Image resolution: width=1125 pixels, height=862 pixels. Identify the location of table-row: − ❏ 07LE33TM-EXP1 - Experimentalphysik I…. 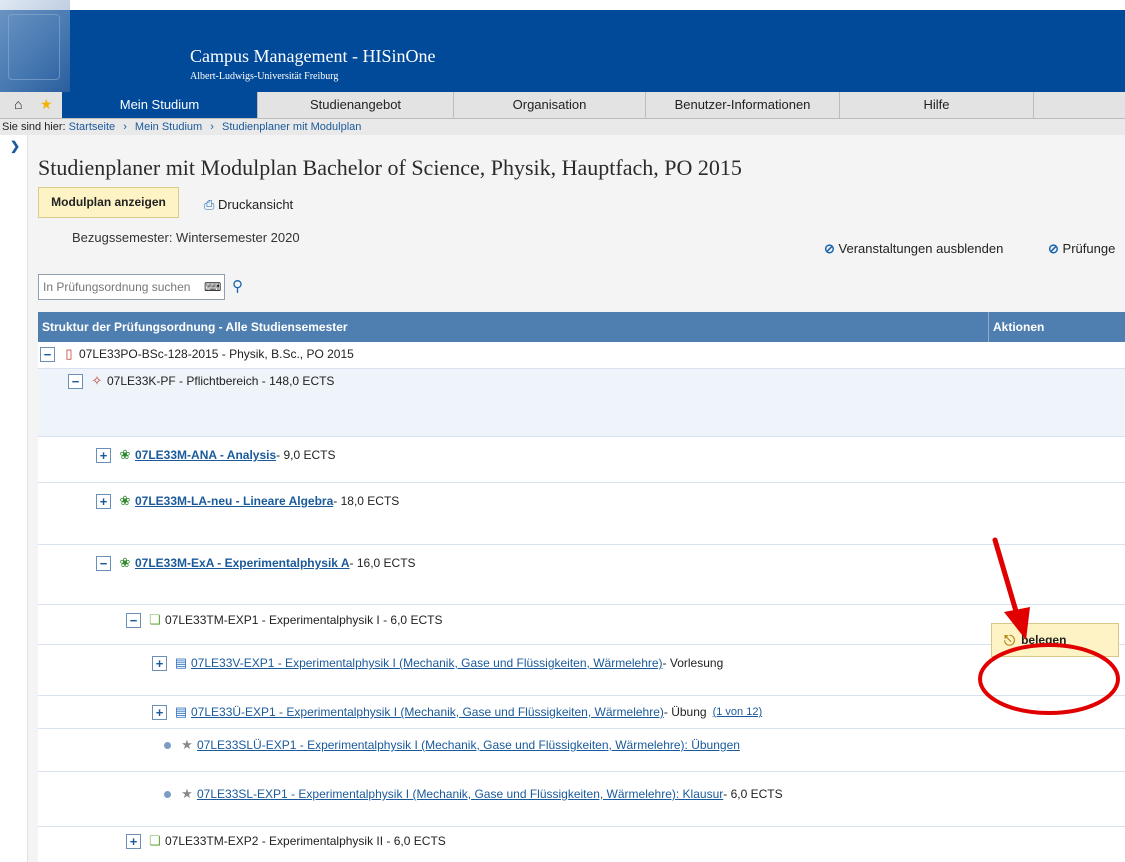
(581, 625).